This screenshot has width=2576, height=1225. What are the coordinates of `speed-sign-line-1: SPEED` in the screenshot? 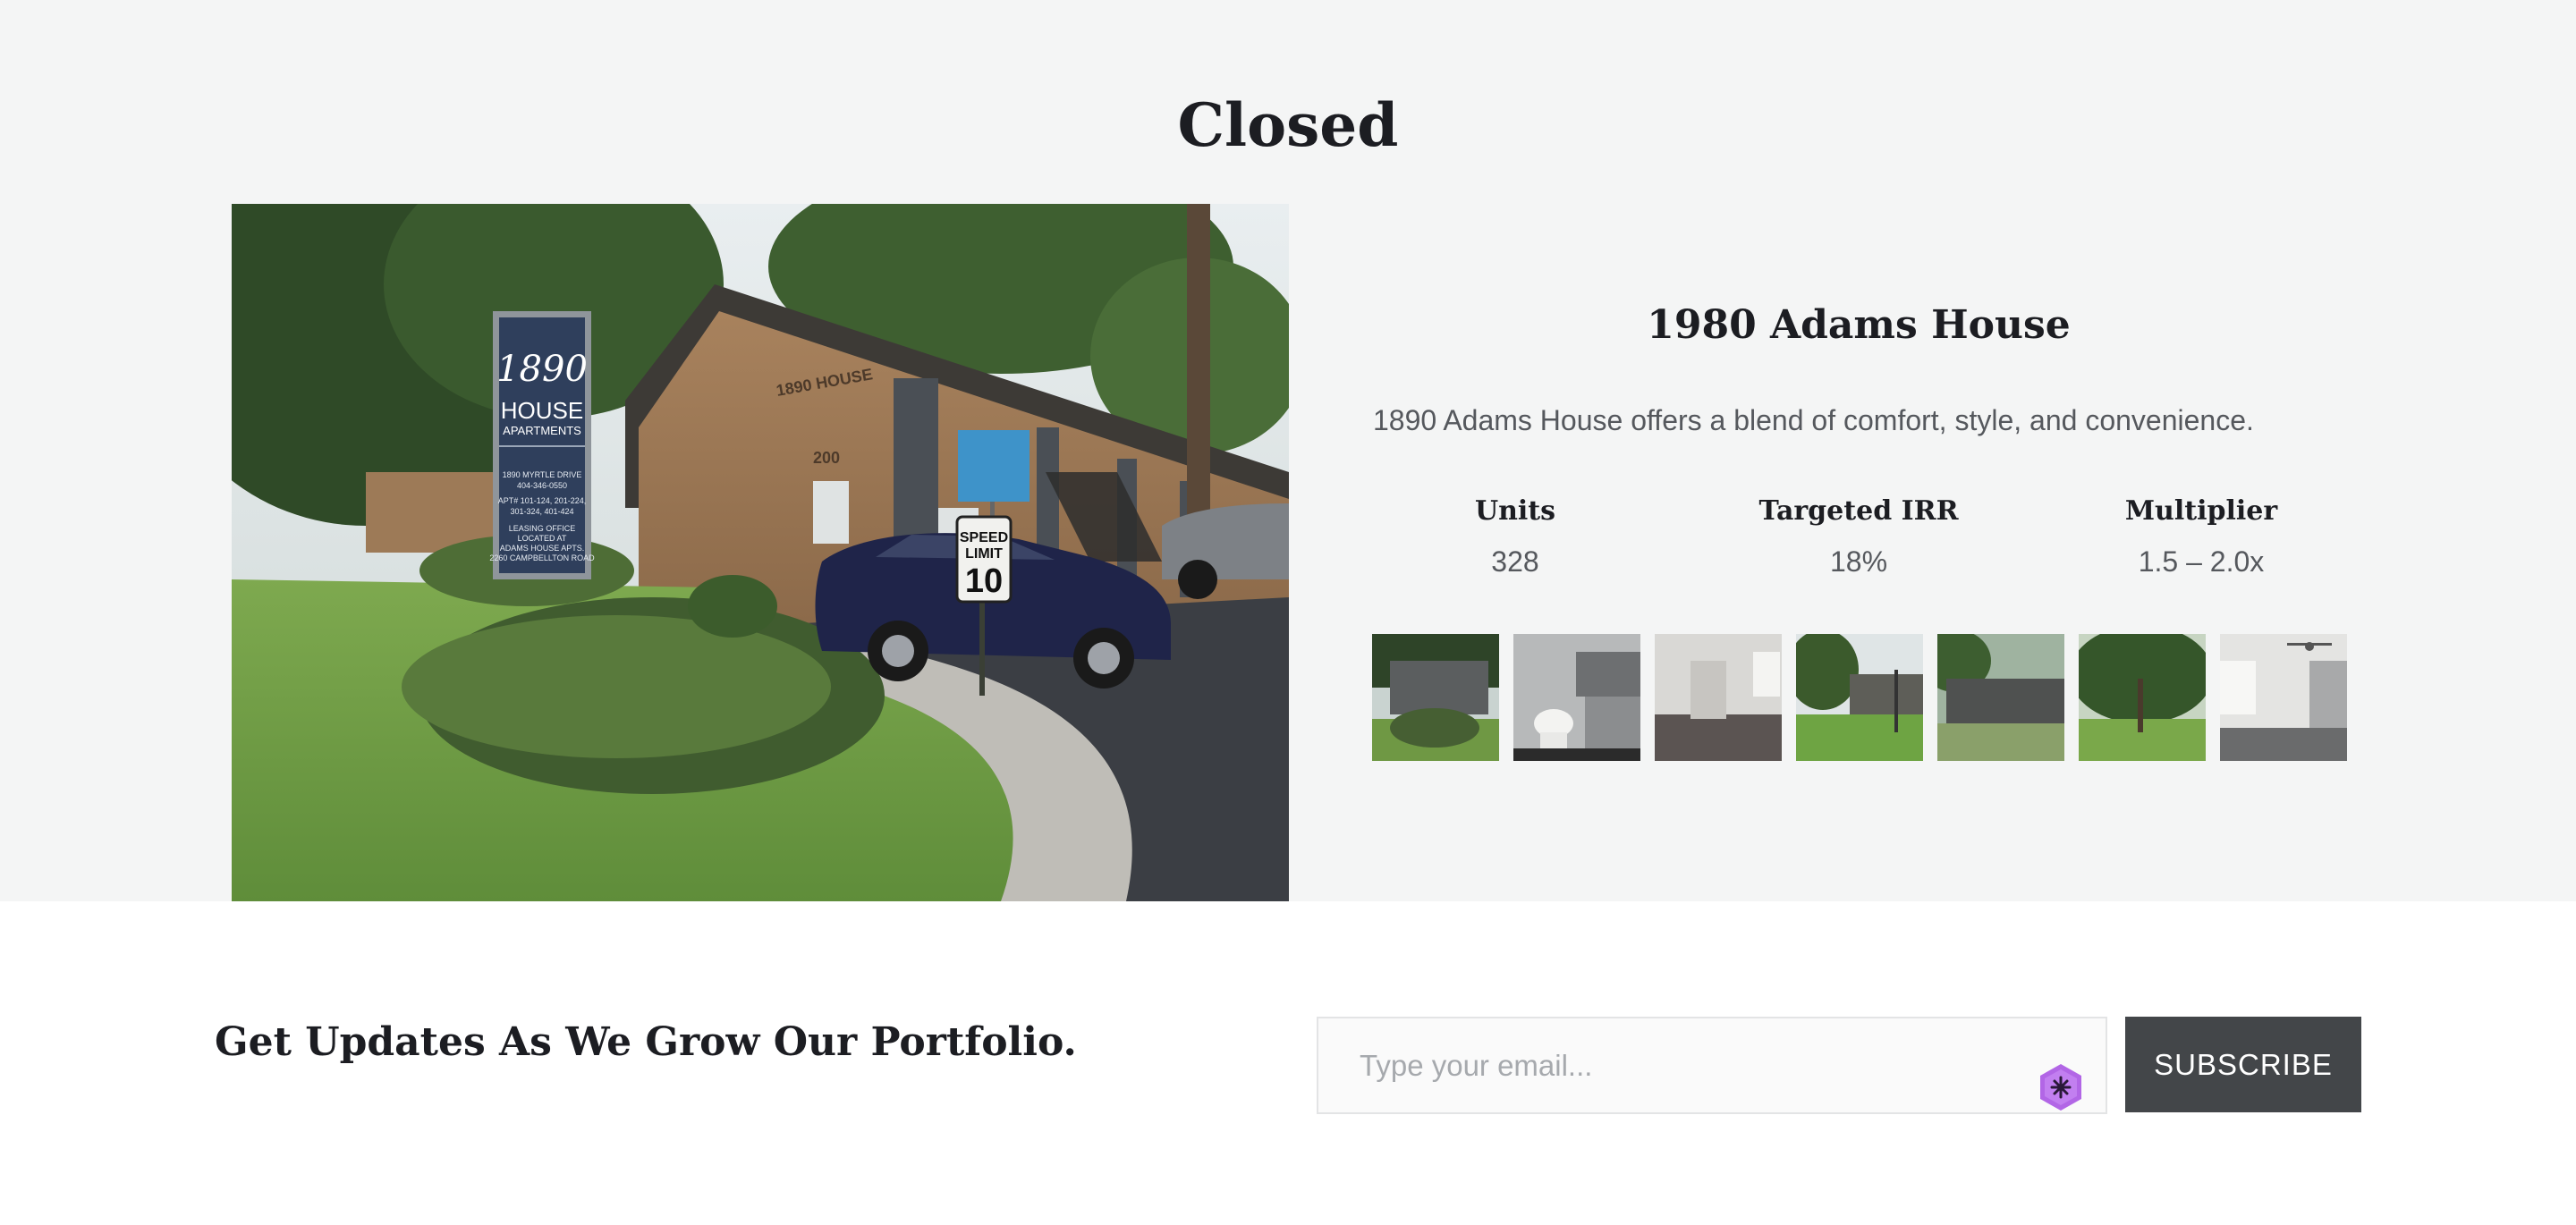 It's located at (984, 537).